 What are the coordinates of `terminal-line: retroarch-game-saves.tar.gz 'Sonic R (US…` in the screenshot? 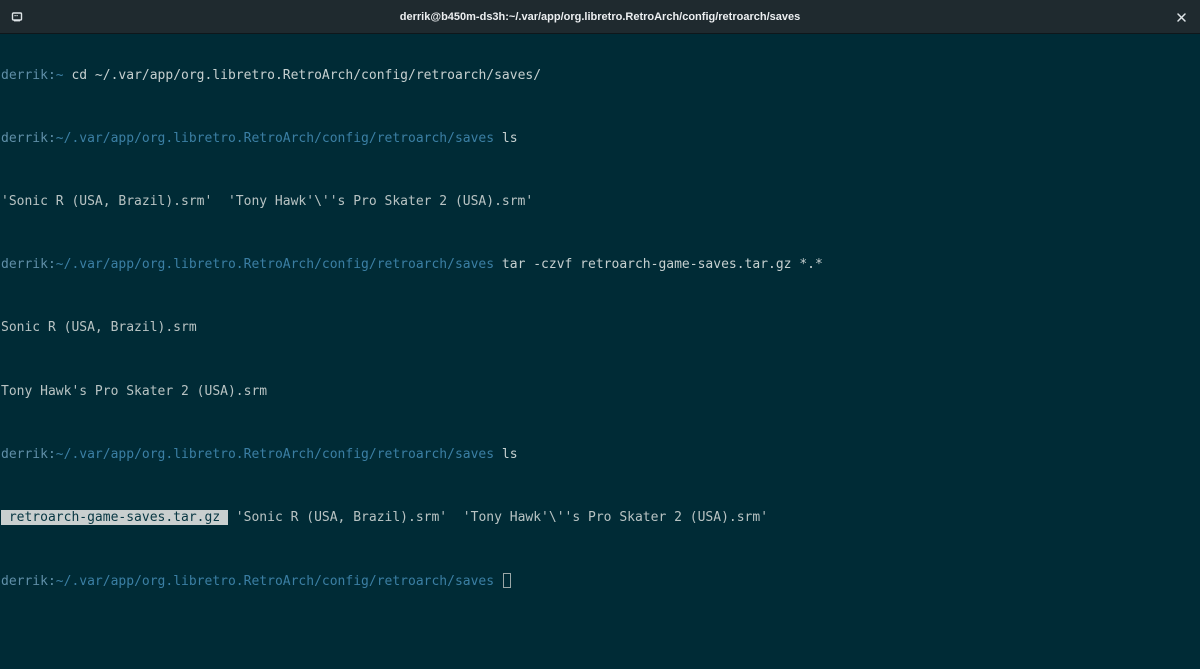 It's located at (600, 517).